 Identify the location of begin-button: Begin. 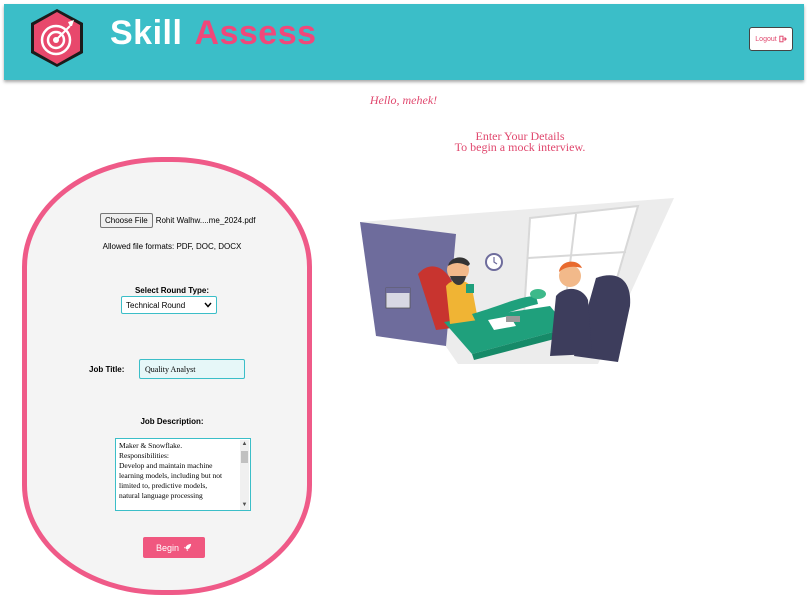
(174, 547).